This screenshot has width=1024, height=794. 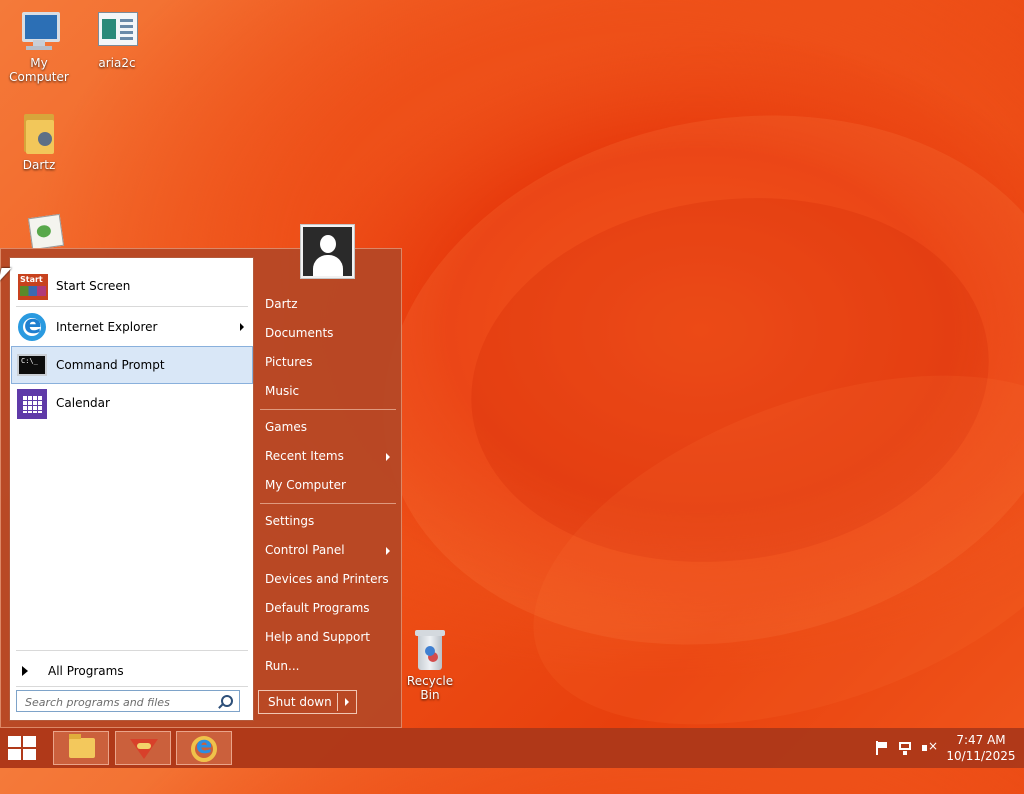 I want to click on search-icon, so click(x=227, y=701).